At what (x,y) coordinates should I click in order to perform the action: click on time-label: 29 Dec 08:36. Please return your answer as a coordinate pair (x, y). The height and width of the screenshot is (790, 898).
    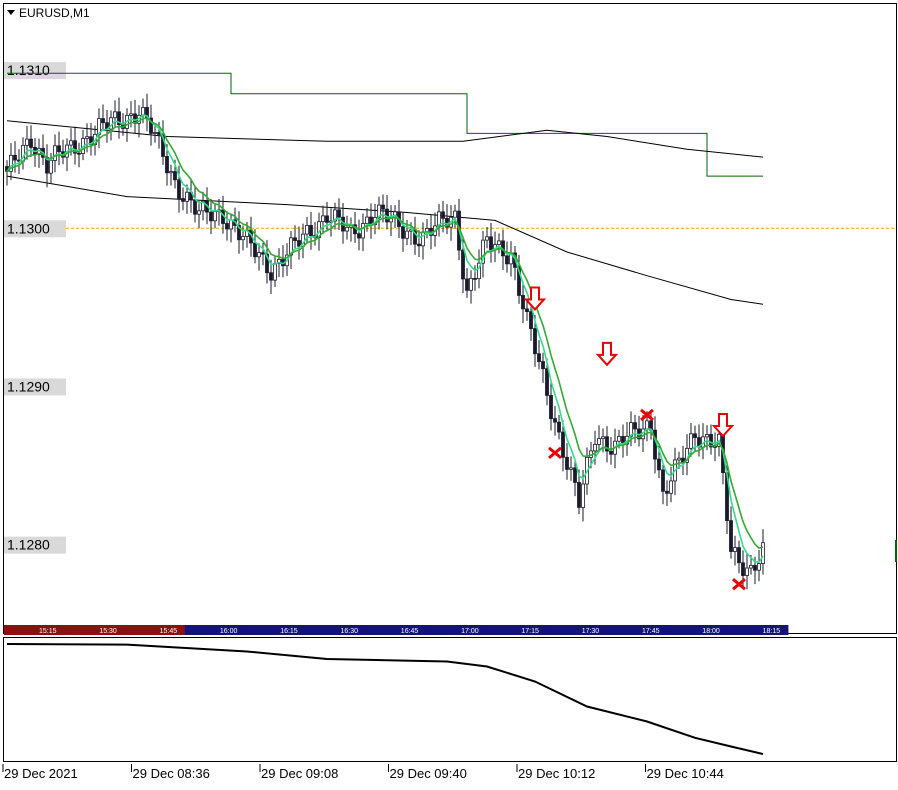
    Looking at the image, I should click on (171, 773).